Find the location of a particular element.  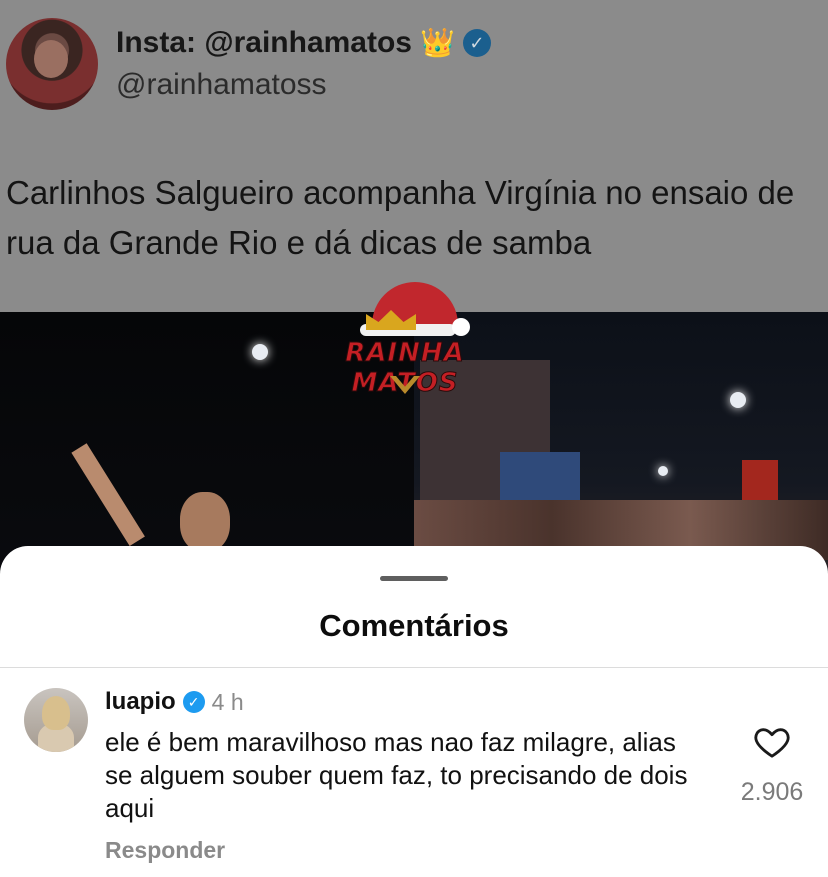

tweet-display-name: Insta: @rainhamatos is located at coordinates (264, 42).